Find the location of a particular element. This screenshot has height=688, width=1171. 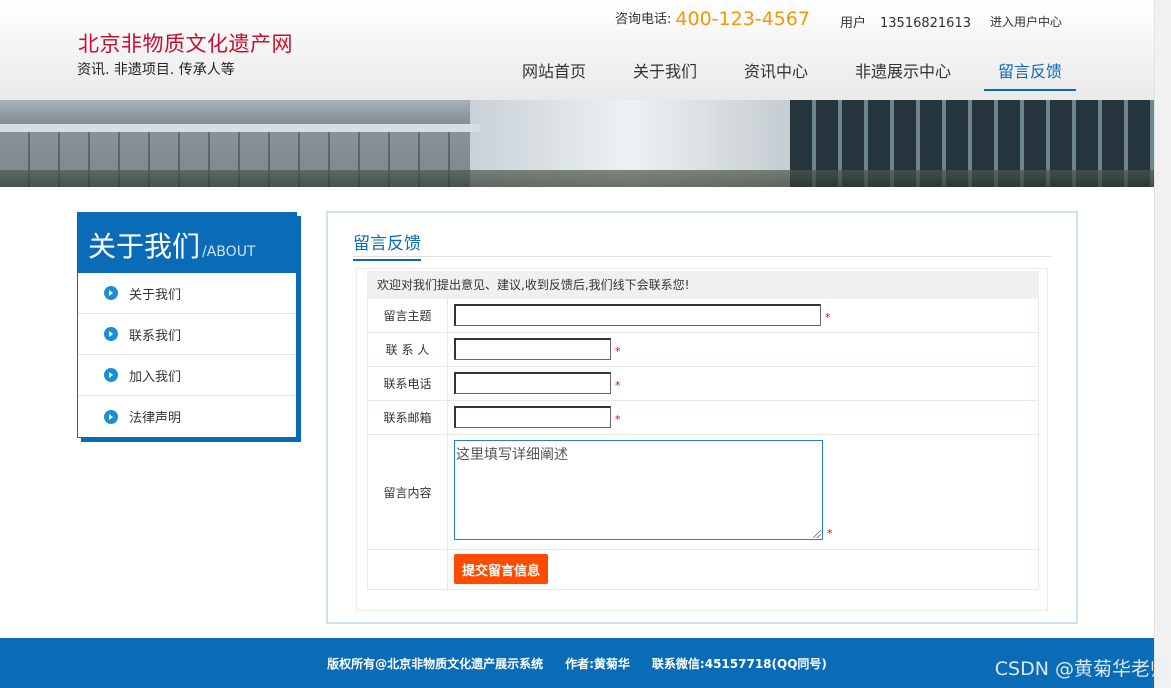

nav-feedback: 留言反馈 is located at coordinates (1030, 74).